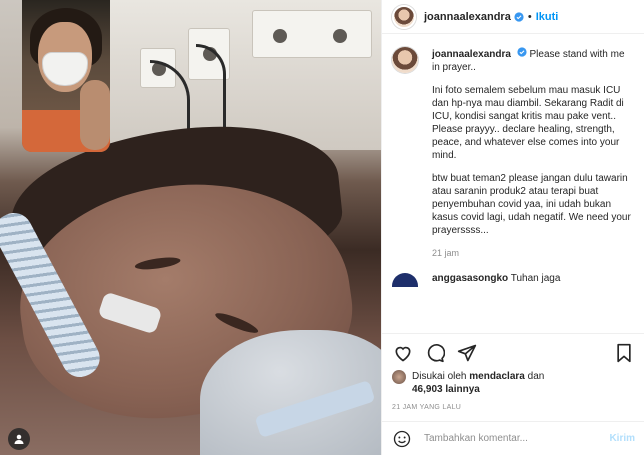 Image resolution: width=644 pixels, height=455 pixels. Describe the element at coordinates (399, 377) in the screenshot. I see `liker-avatar` at that location.